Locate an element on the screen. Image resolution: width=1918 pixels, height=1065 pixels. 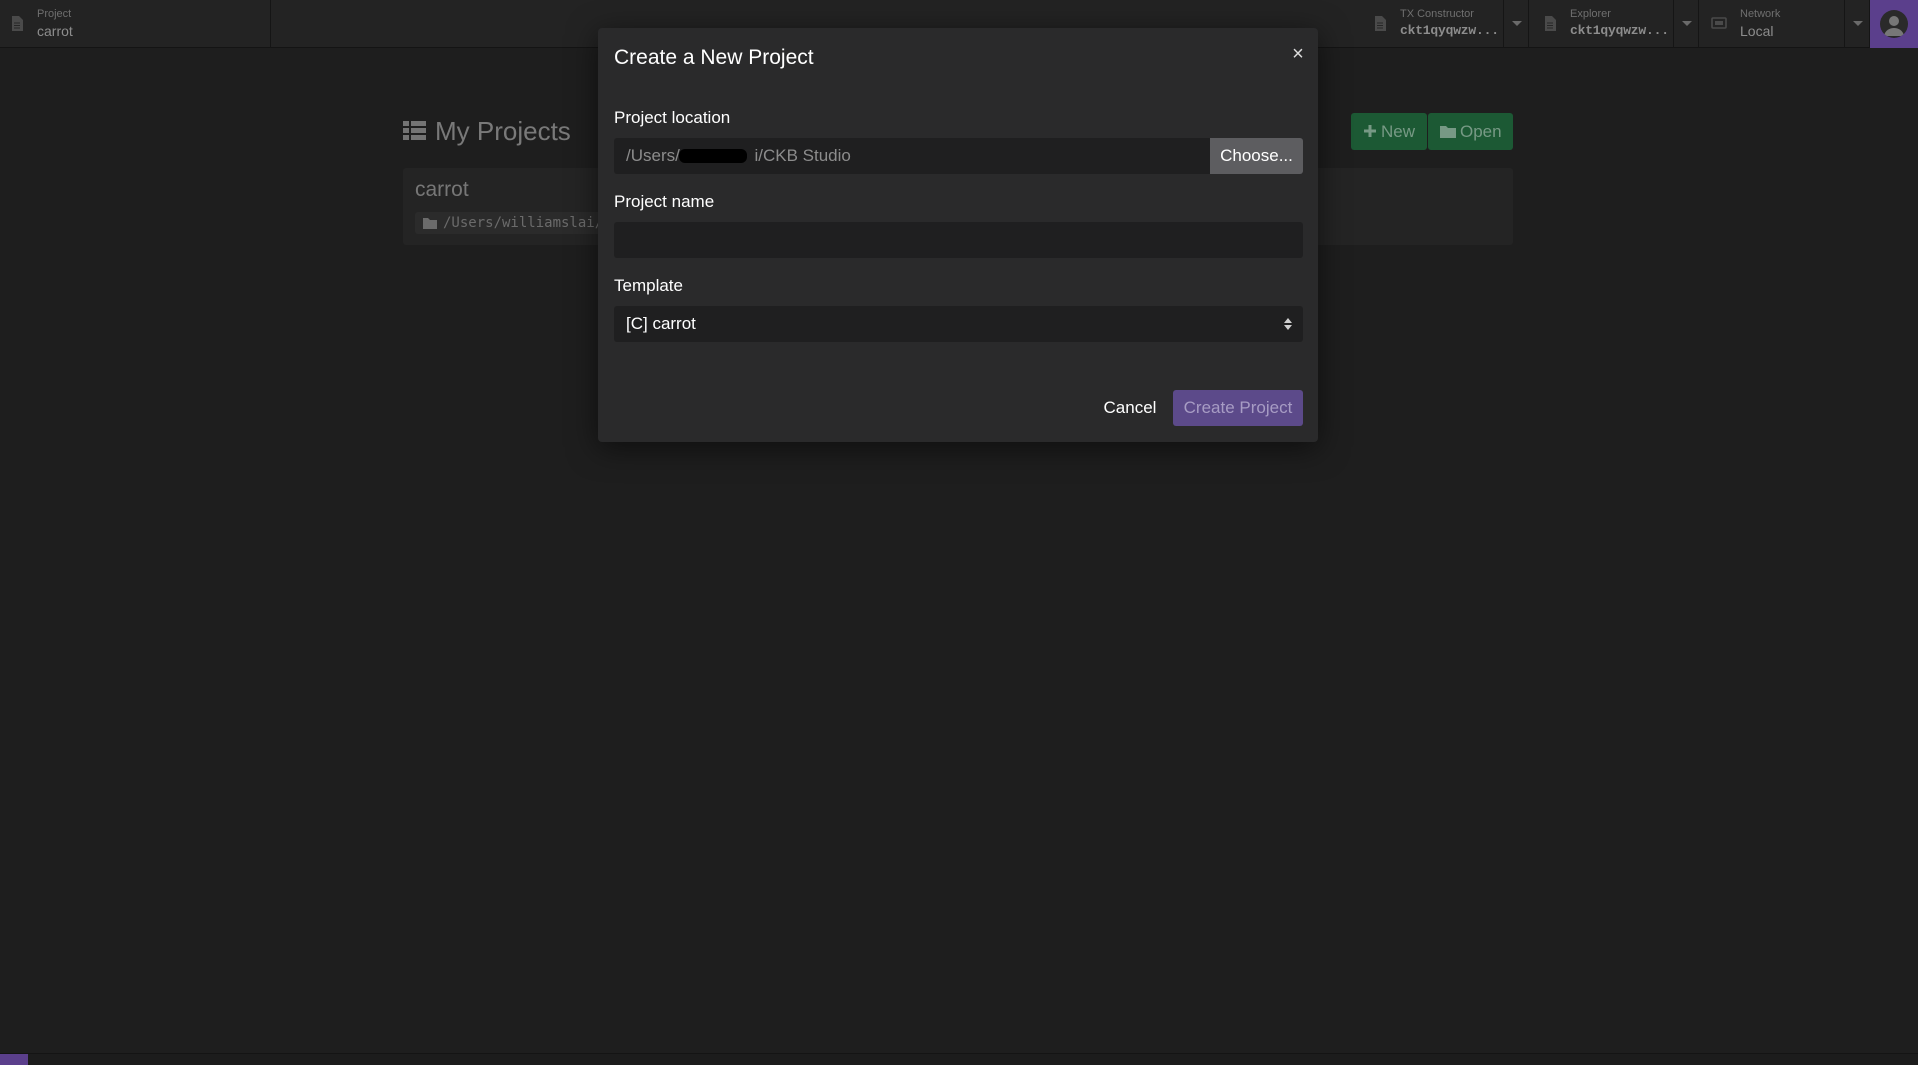
status-bar is located at coordinates (959, 1059).